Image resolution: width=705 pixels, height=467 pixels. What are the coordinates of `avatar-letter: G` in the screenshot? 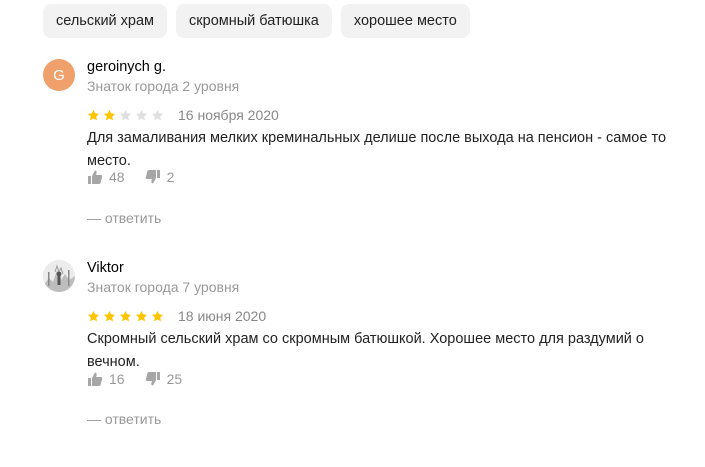 It's located at (59, 75).